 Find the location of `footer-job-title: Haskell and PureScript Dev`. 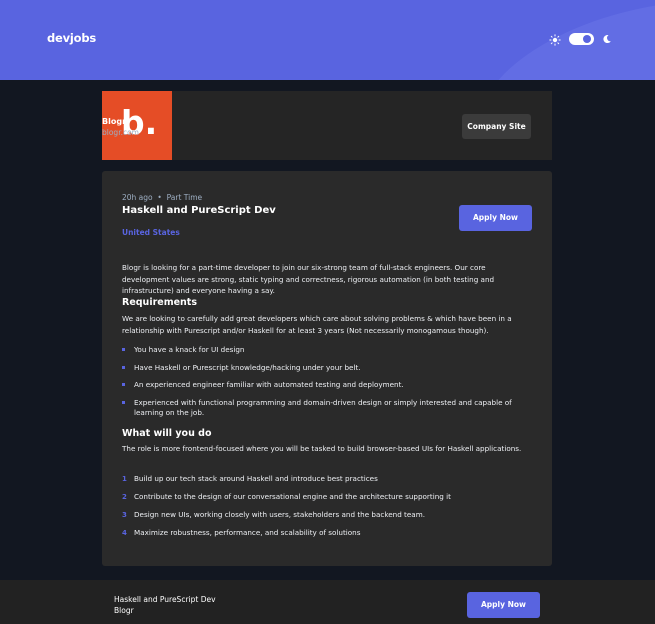

footer-job-title: Haskell and PureScript Dev is located at coordinates (165, 599).